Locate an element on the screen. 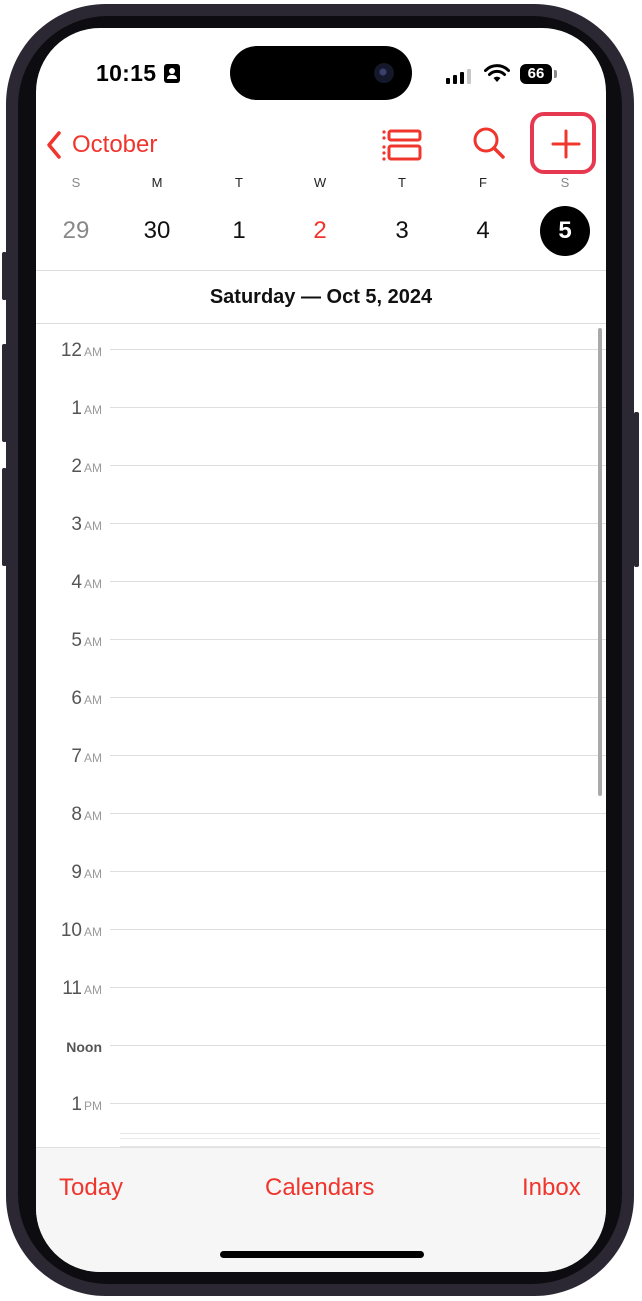 The image size is (642, 1301). date-header: Saturday — Oct 5, 2024 is located at coordinates (321, 297).